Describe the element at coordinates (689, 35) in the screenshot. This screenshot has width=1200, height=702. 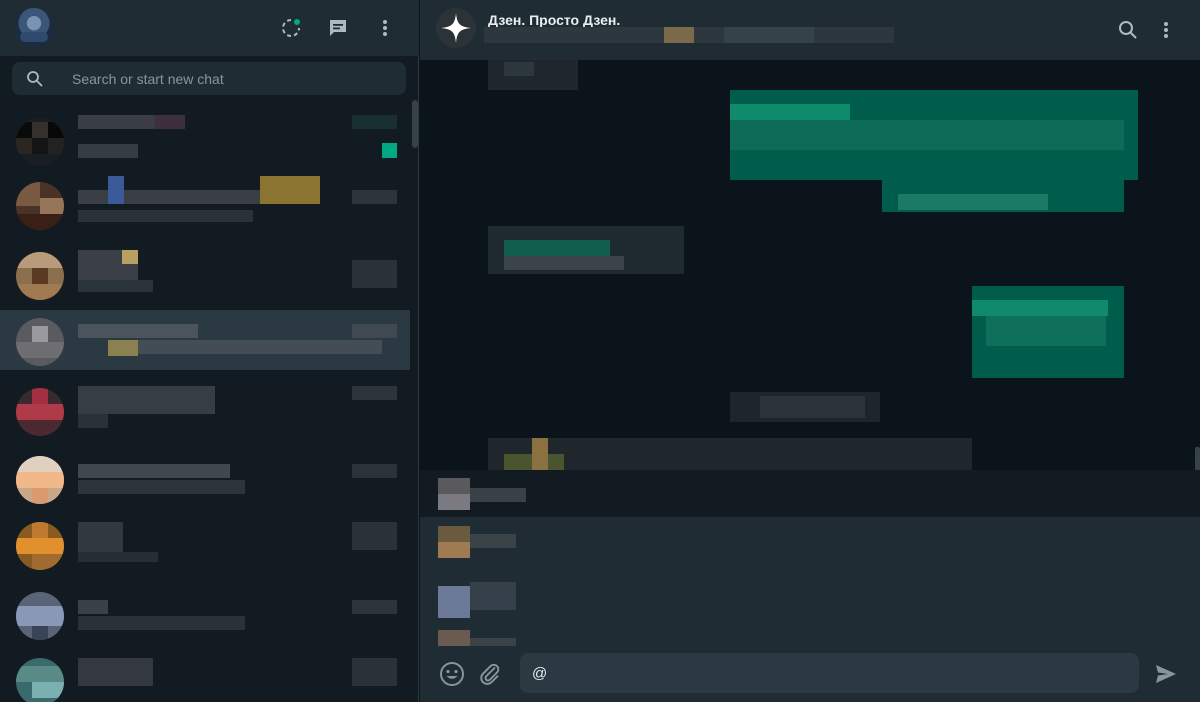
I see `chat-participants` at that location.